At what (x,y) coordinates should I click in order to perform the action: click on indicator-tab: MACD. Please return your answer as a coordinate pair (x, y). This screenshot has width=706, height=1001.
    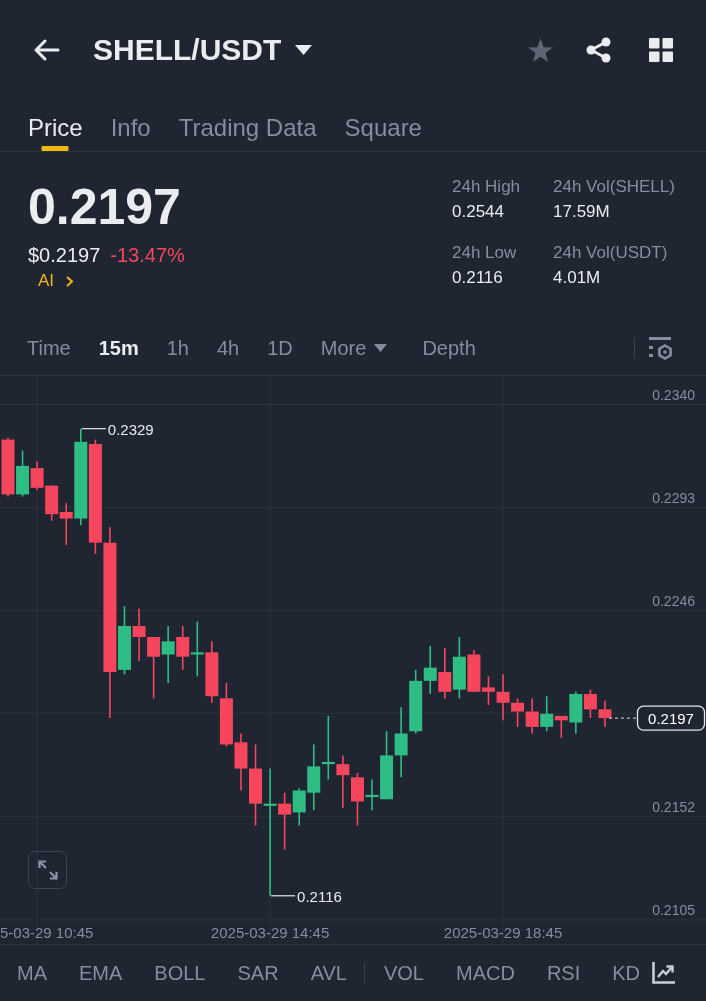
    Looking at the image, I should click on (485, 973).